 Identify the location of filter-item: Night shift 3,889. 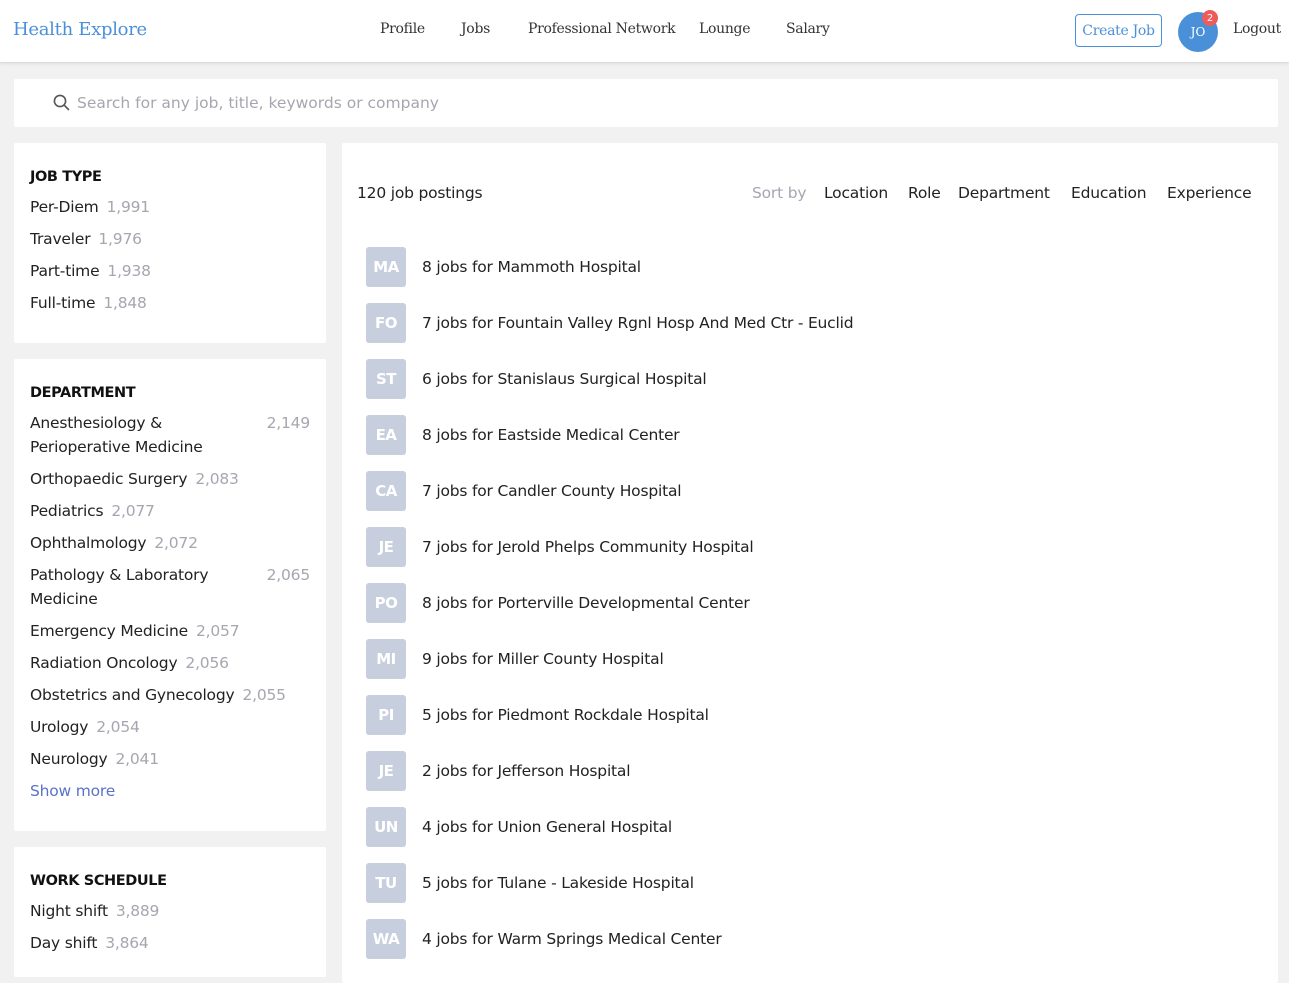
(170, 911).